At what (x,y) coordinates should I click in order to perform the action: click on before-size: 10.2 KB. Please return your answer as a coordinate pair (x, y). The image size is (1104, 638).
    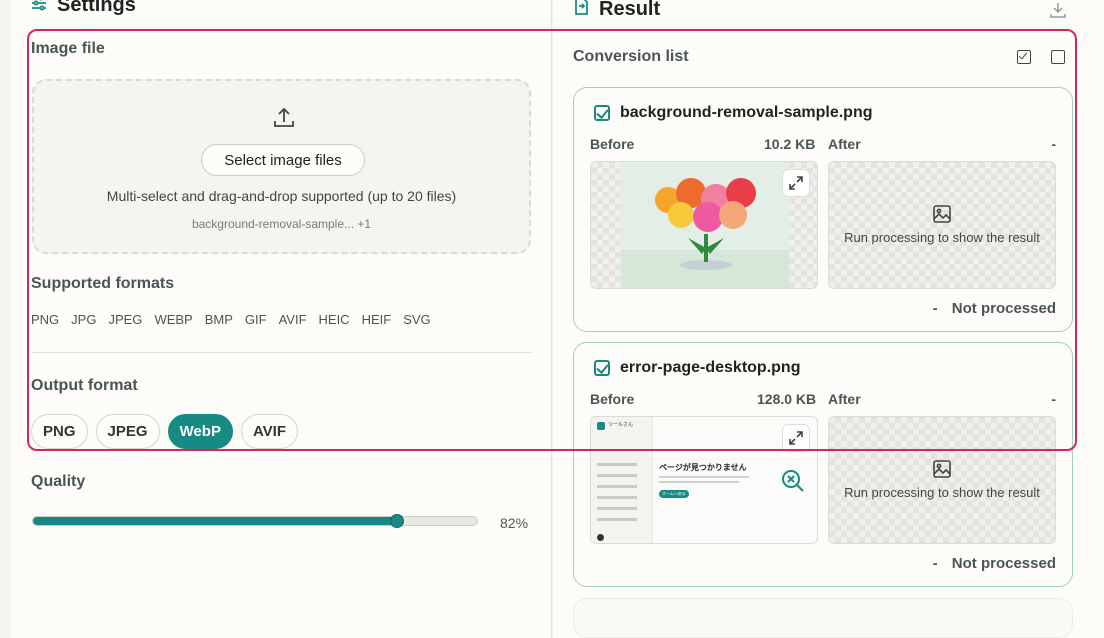
    Looking at the image, I should click on (790, 144).